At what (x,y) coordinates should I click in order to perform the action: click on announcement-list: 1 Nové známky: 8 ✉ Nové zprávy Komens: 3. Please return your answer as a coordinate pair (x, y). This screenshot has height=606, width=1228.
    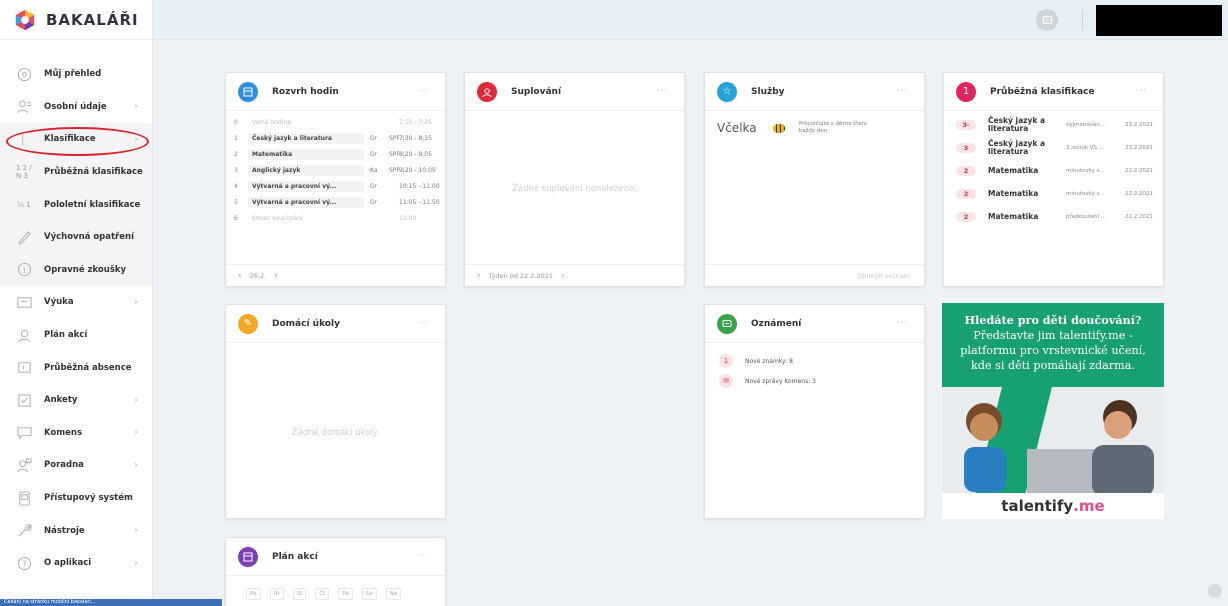
    Looking at the image, I should click on (814, 367).